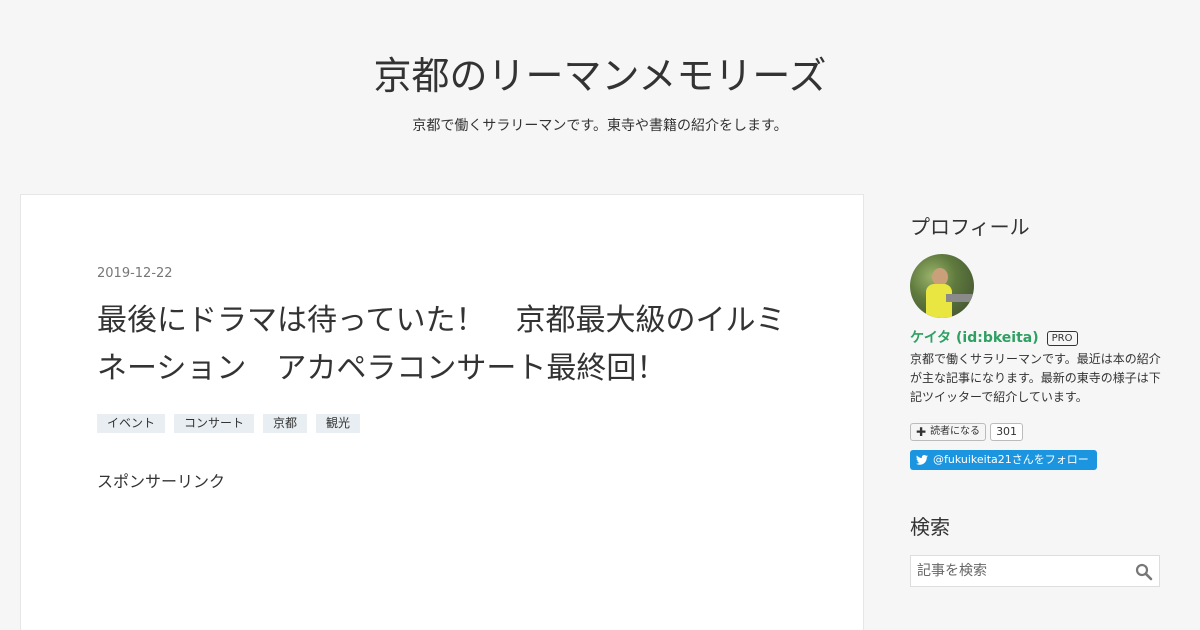 The image size is (1200, 630). What do you see at coordinates (600, 126) in the screenshot?
I see `blog-description: 京都で働くサラリーマンです。東寺や書籍の紹介をします。` at bounding box center [600, 126].